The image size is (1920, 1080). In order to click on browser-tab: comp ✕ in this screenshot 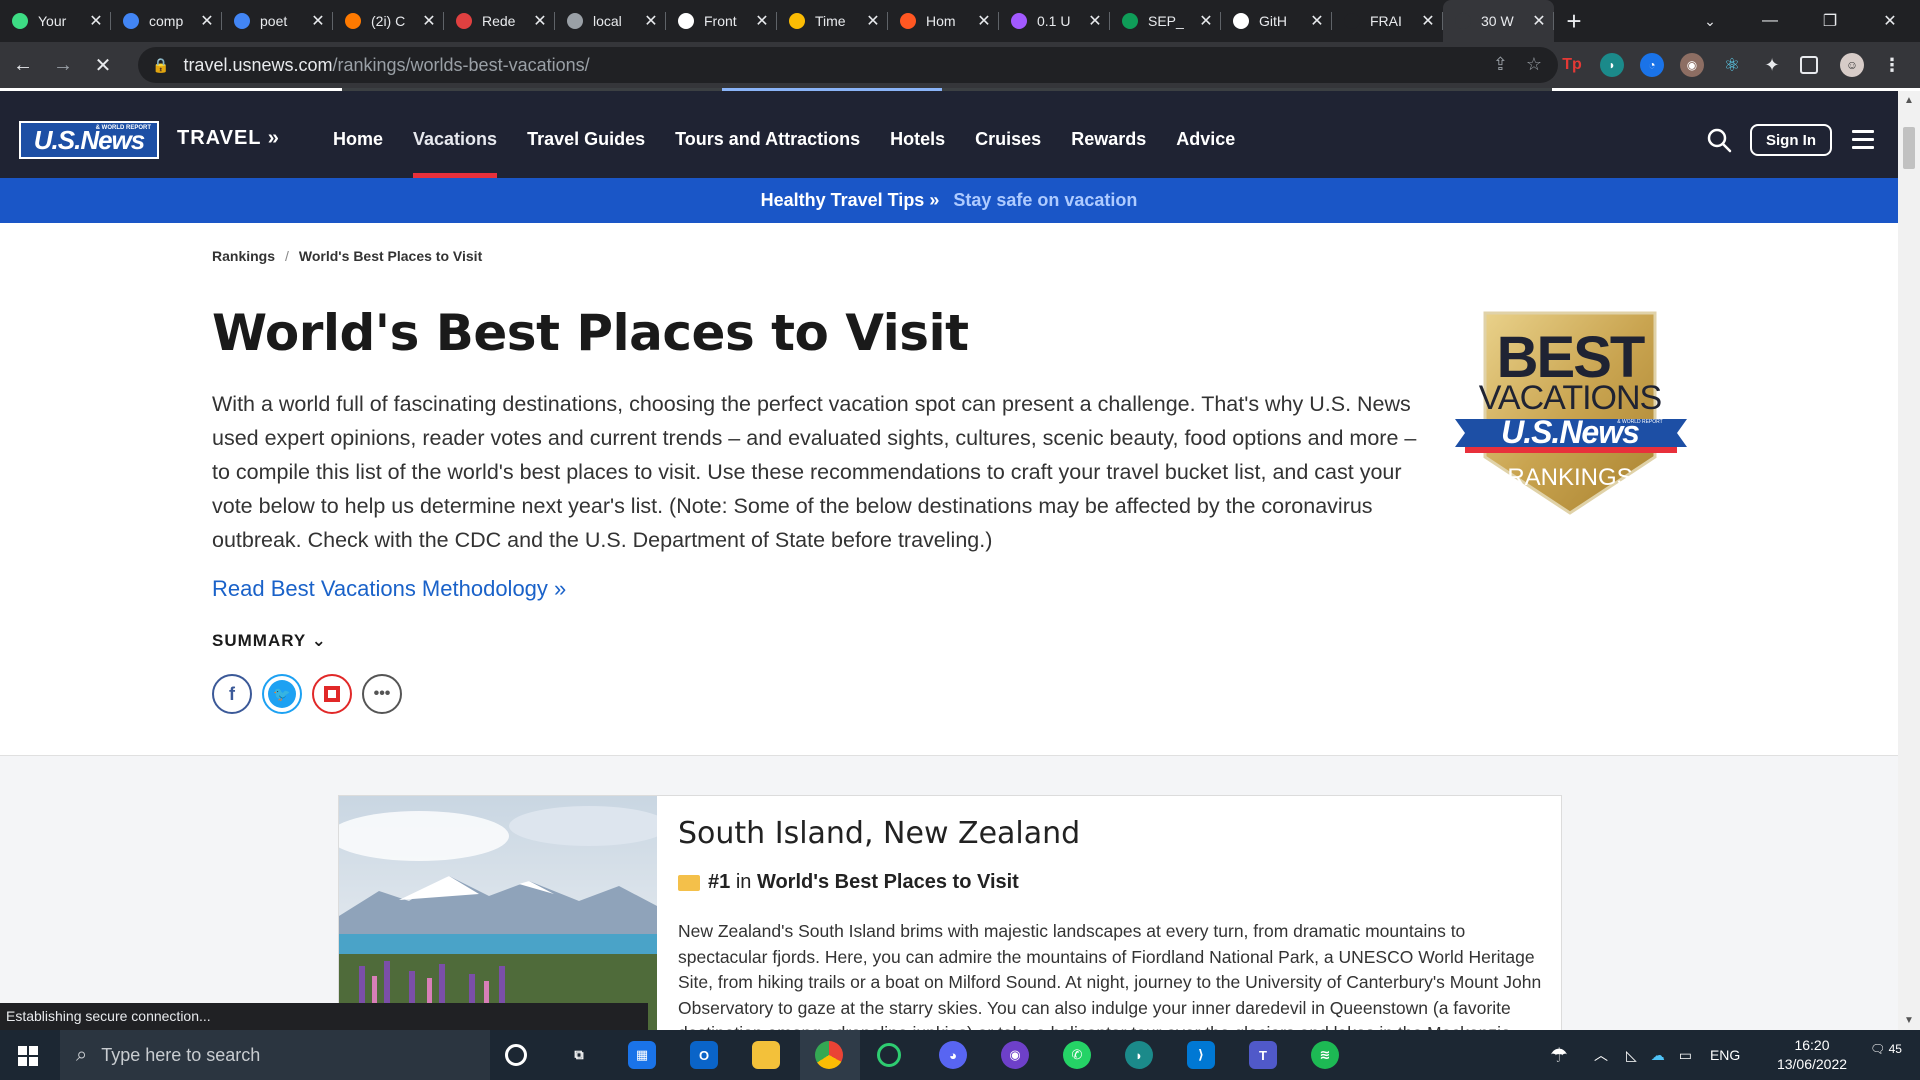, I will do `click(166, 21)`.